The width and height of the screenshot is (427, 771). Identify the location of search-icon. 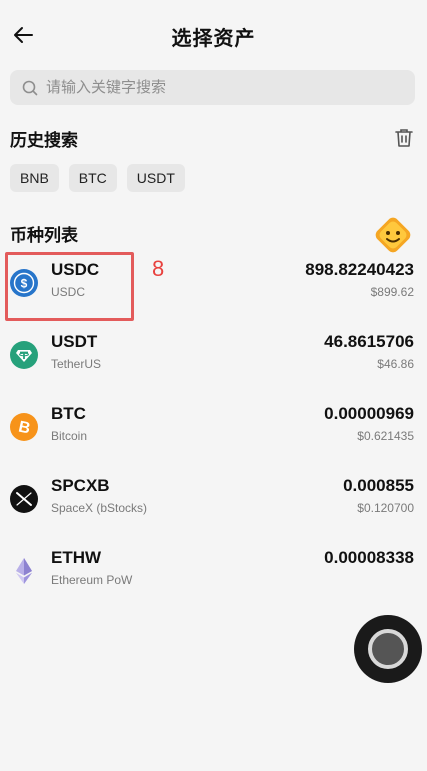
(30, 87).